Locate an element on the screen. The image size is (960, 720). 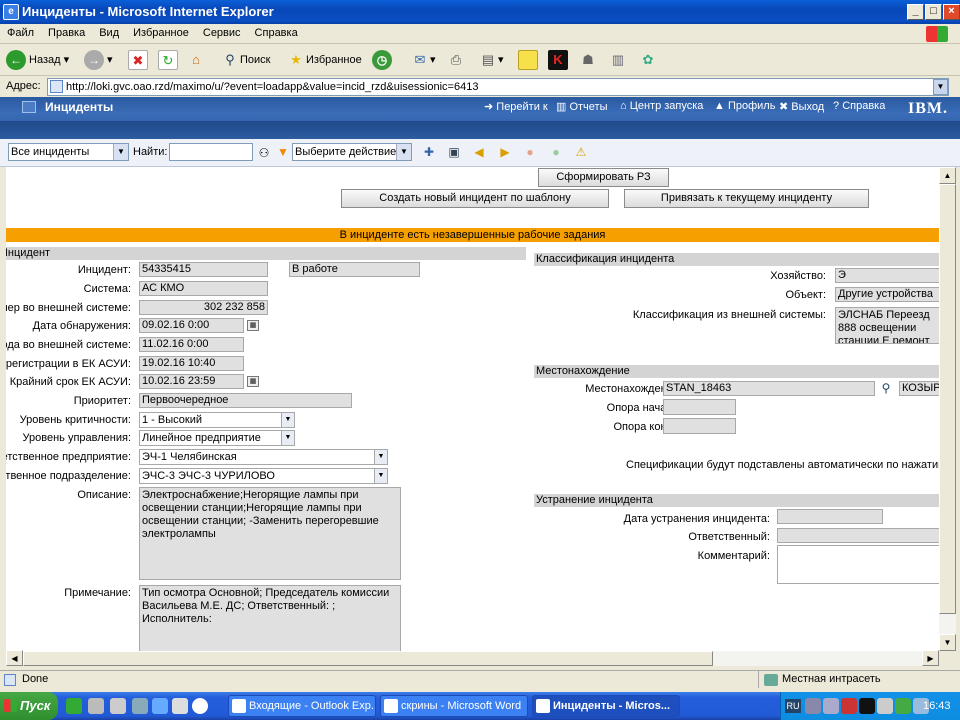
edit-button: ▤ ▾ is located at coordinates (491, 60).